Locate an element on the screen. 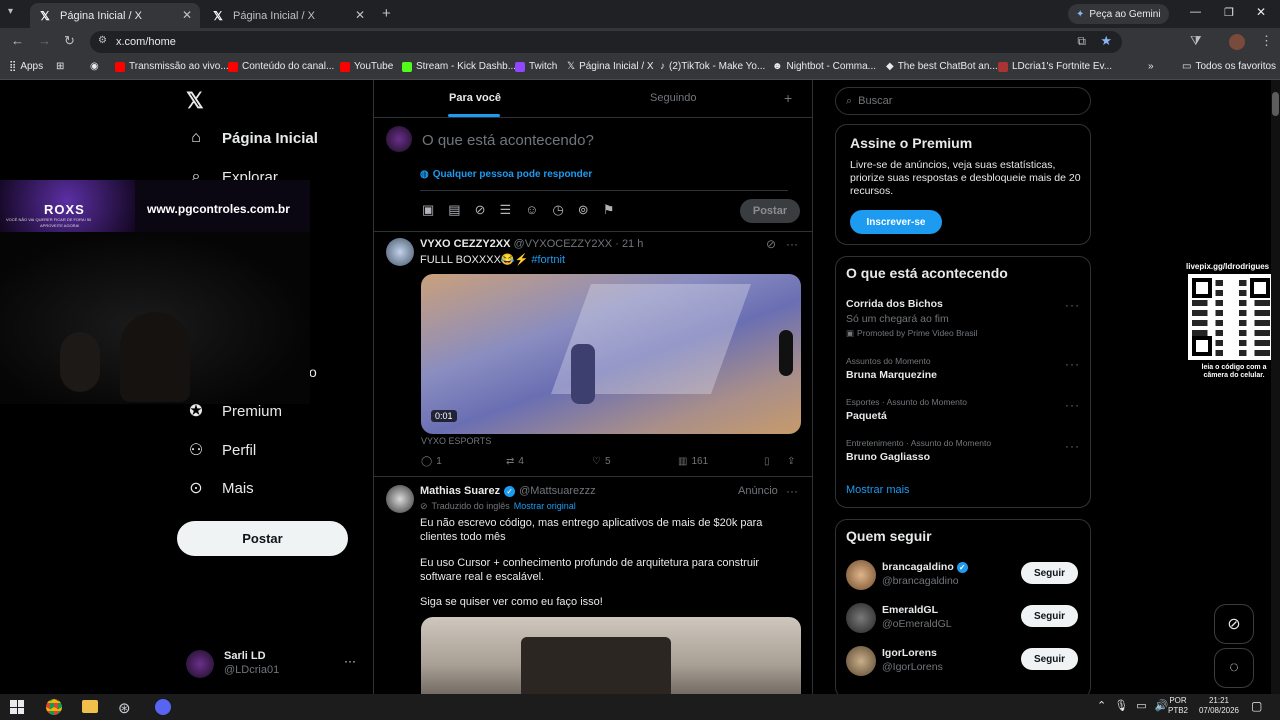 The width and height of the screenshot is (1280, 720). clock: 21:21 07/08/2026 is located at coordinates (1219, 706).